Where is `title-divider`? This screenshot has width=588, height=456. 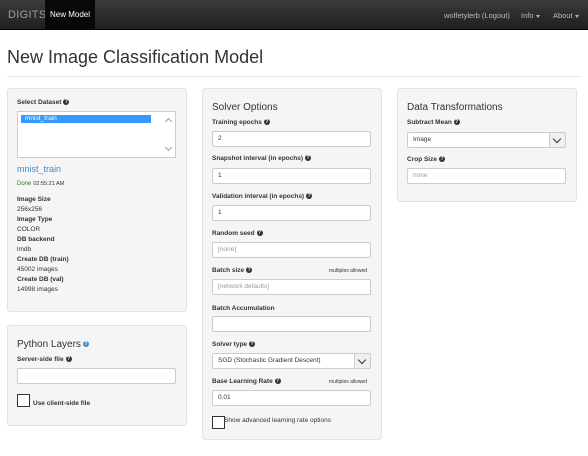 title-divider is located at coordinates (294, 76).